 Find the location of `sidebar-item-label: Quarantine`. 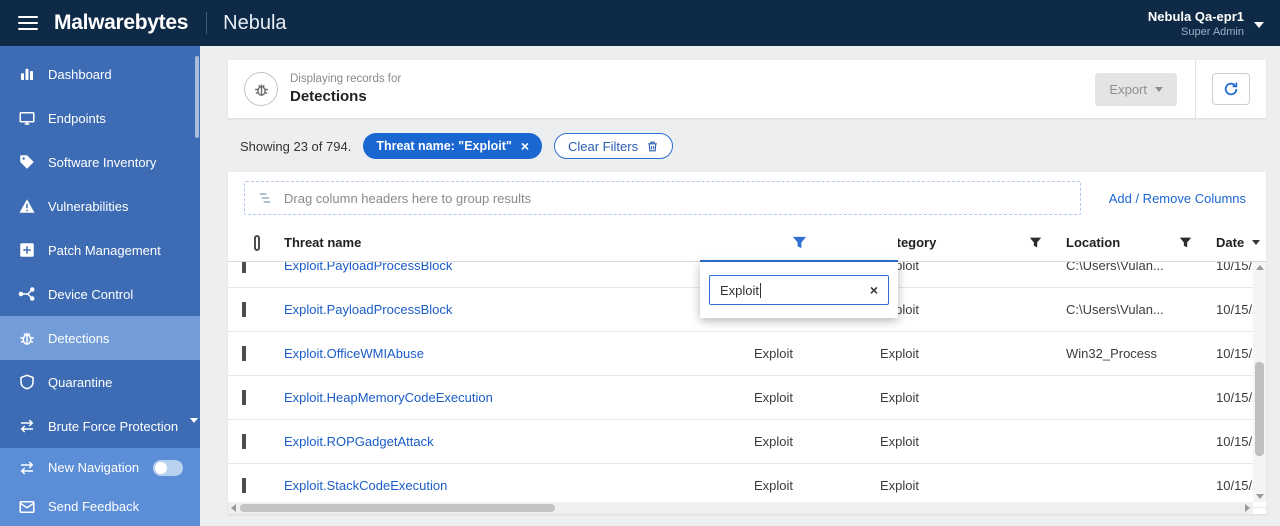

sidebar-item-label: Quarantine is located at coordinates (80, 382).